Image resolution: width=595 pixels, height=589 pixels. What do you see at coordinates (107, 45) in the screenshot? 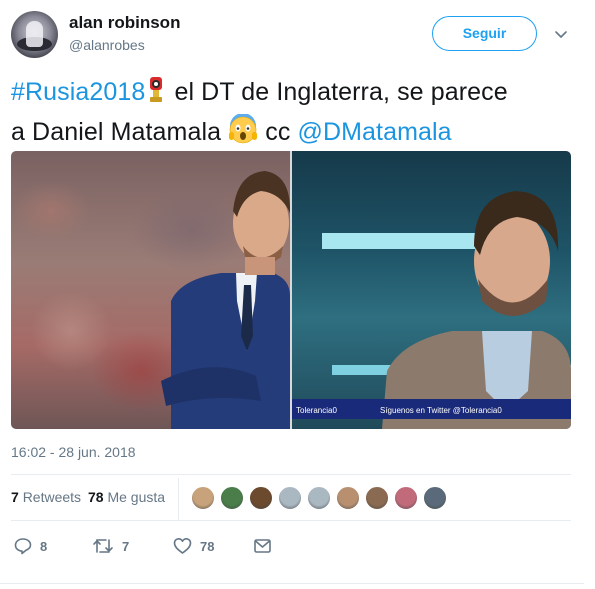
I see `author-handle: @alanrobes` at bounding box center [107, 45].